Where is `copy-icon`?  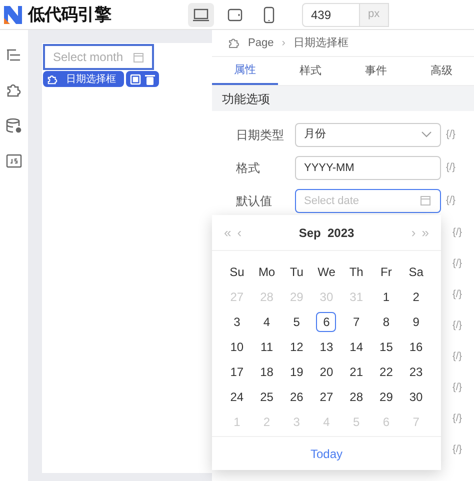
copy-icon is located at coordinates (135, 79).